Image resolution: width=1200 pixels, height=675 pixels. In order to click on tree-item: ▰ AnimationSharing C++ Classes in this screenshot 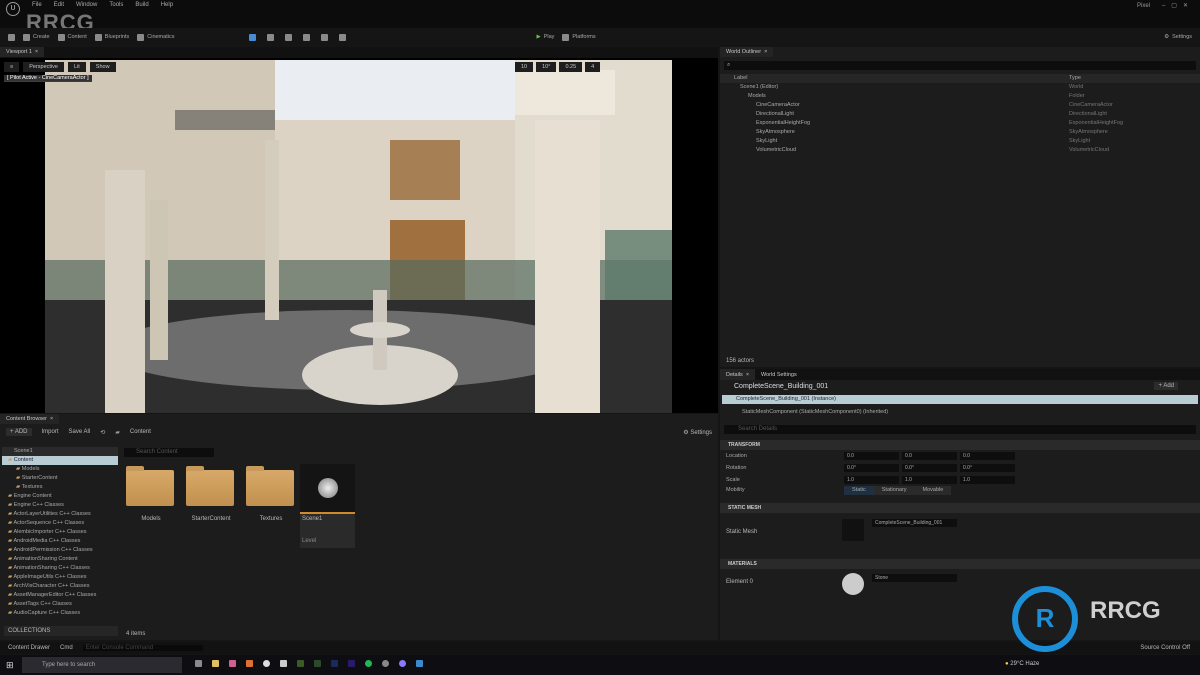, I will do `click(60, 568)`.